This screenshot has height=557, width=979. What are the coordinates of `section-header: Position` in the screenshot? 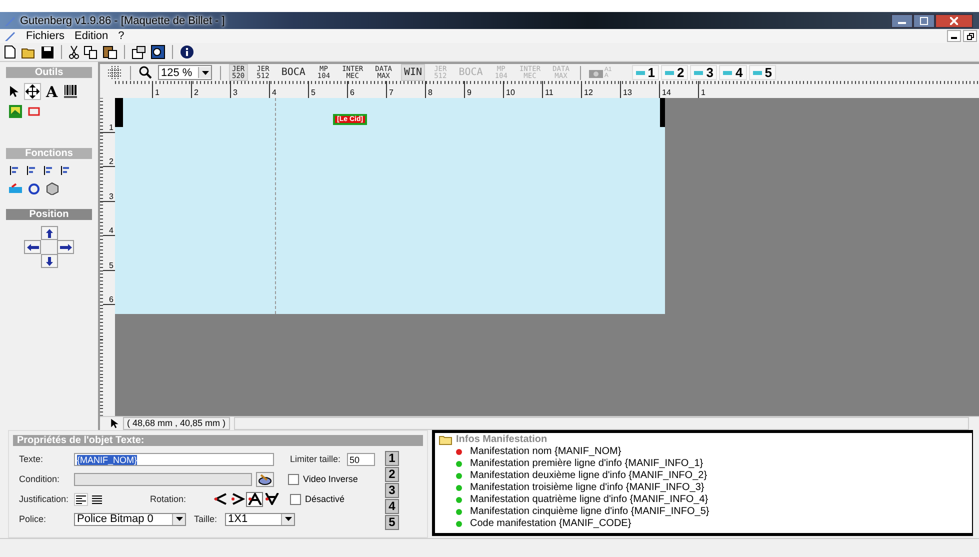 It's located at (49, 214).